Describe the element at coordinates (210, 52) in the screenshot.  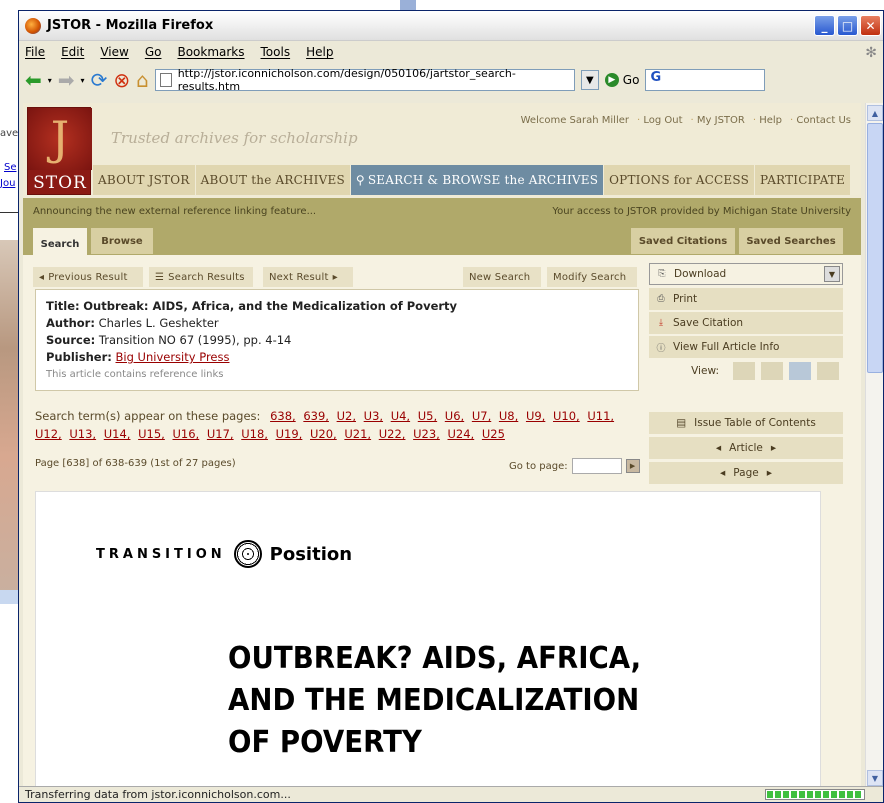
I see `menu-bookmarks: Bookmarks` at that location.